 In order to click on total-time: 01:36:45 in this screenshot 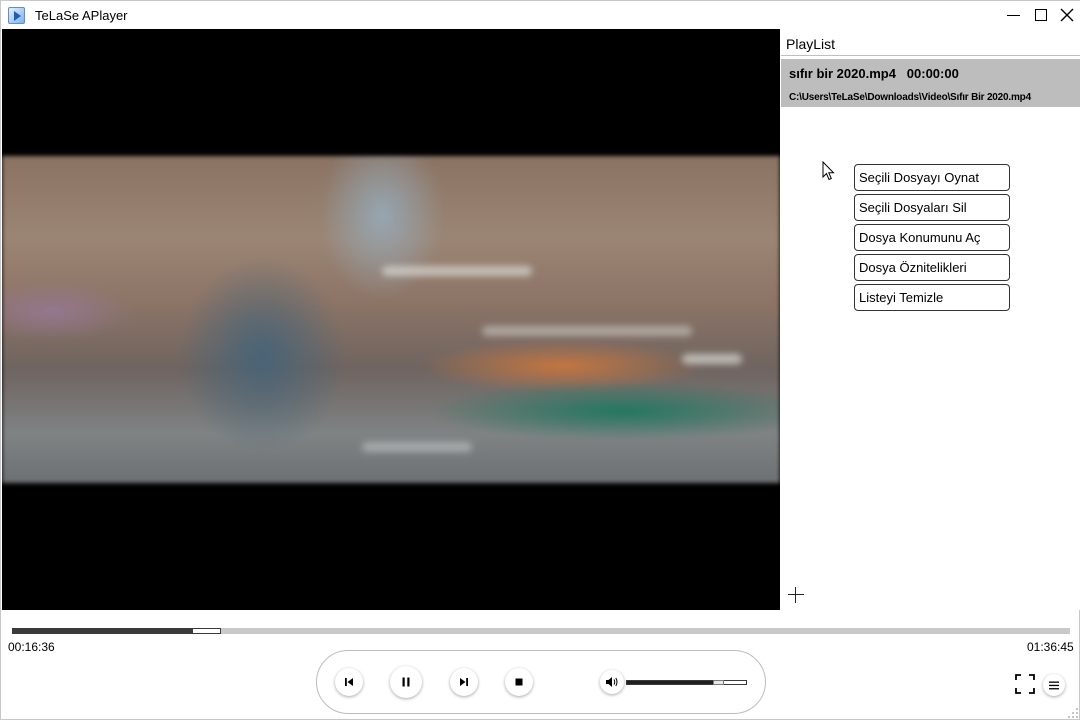, I will do `click(1050, 647)`.